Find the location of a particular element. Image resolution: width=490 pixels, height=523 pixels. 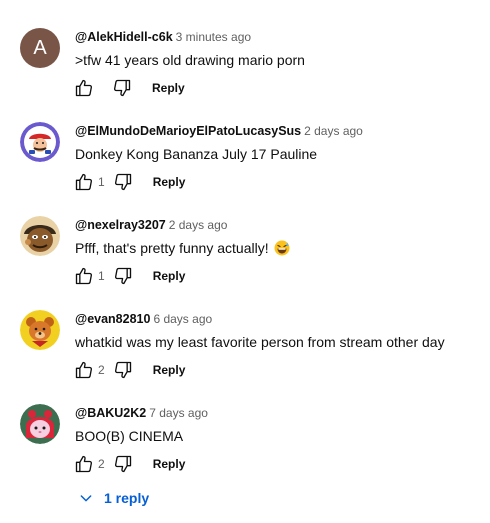

comment-text-content: Pfff, that's pretty funny actually! is located at coordinates (172, 248).